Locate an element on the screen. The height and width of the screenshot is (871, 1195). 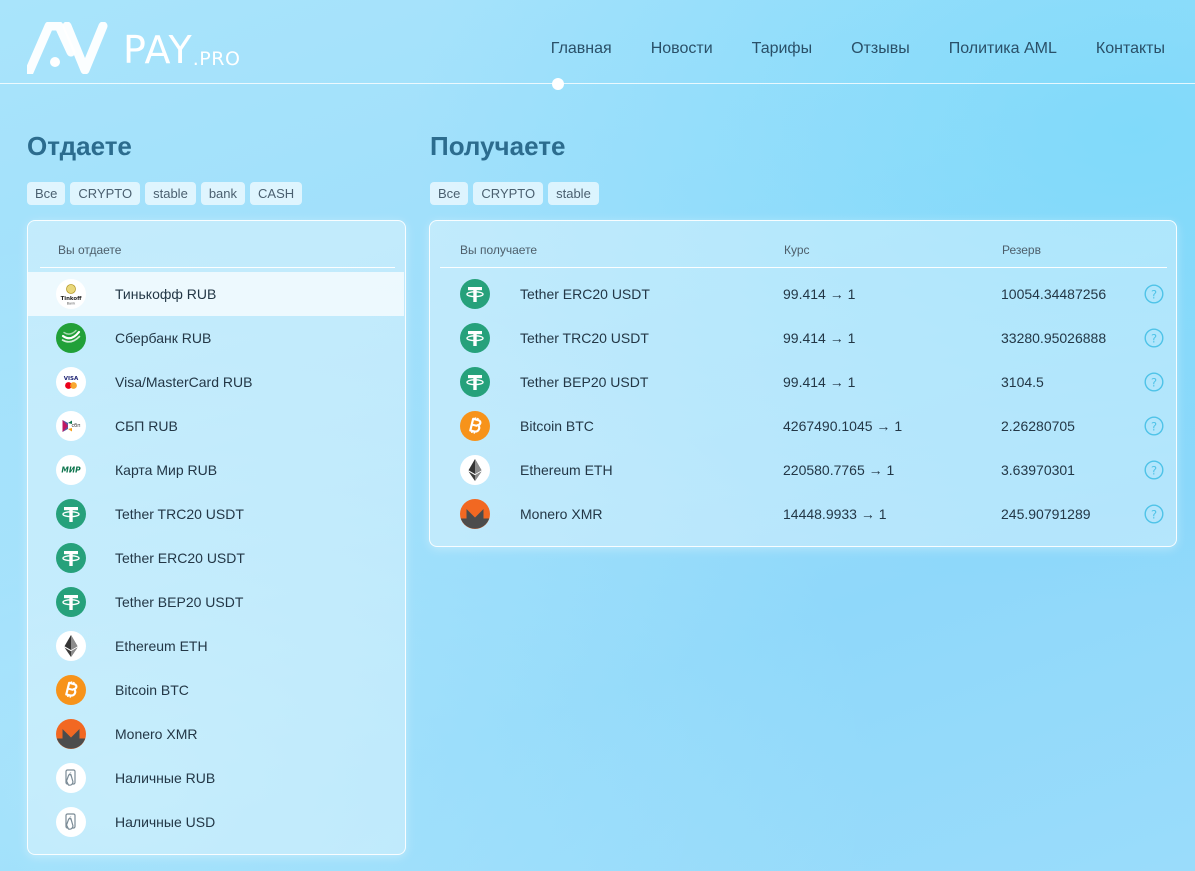
give-list-item: Bitcoin BTC is located at coordinates (216, 690).